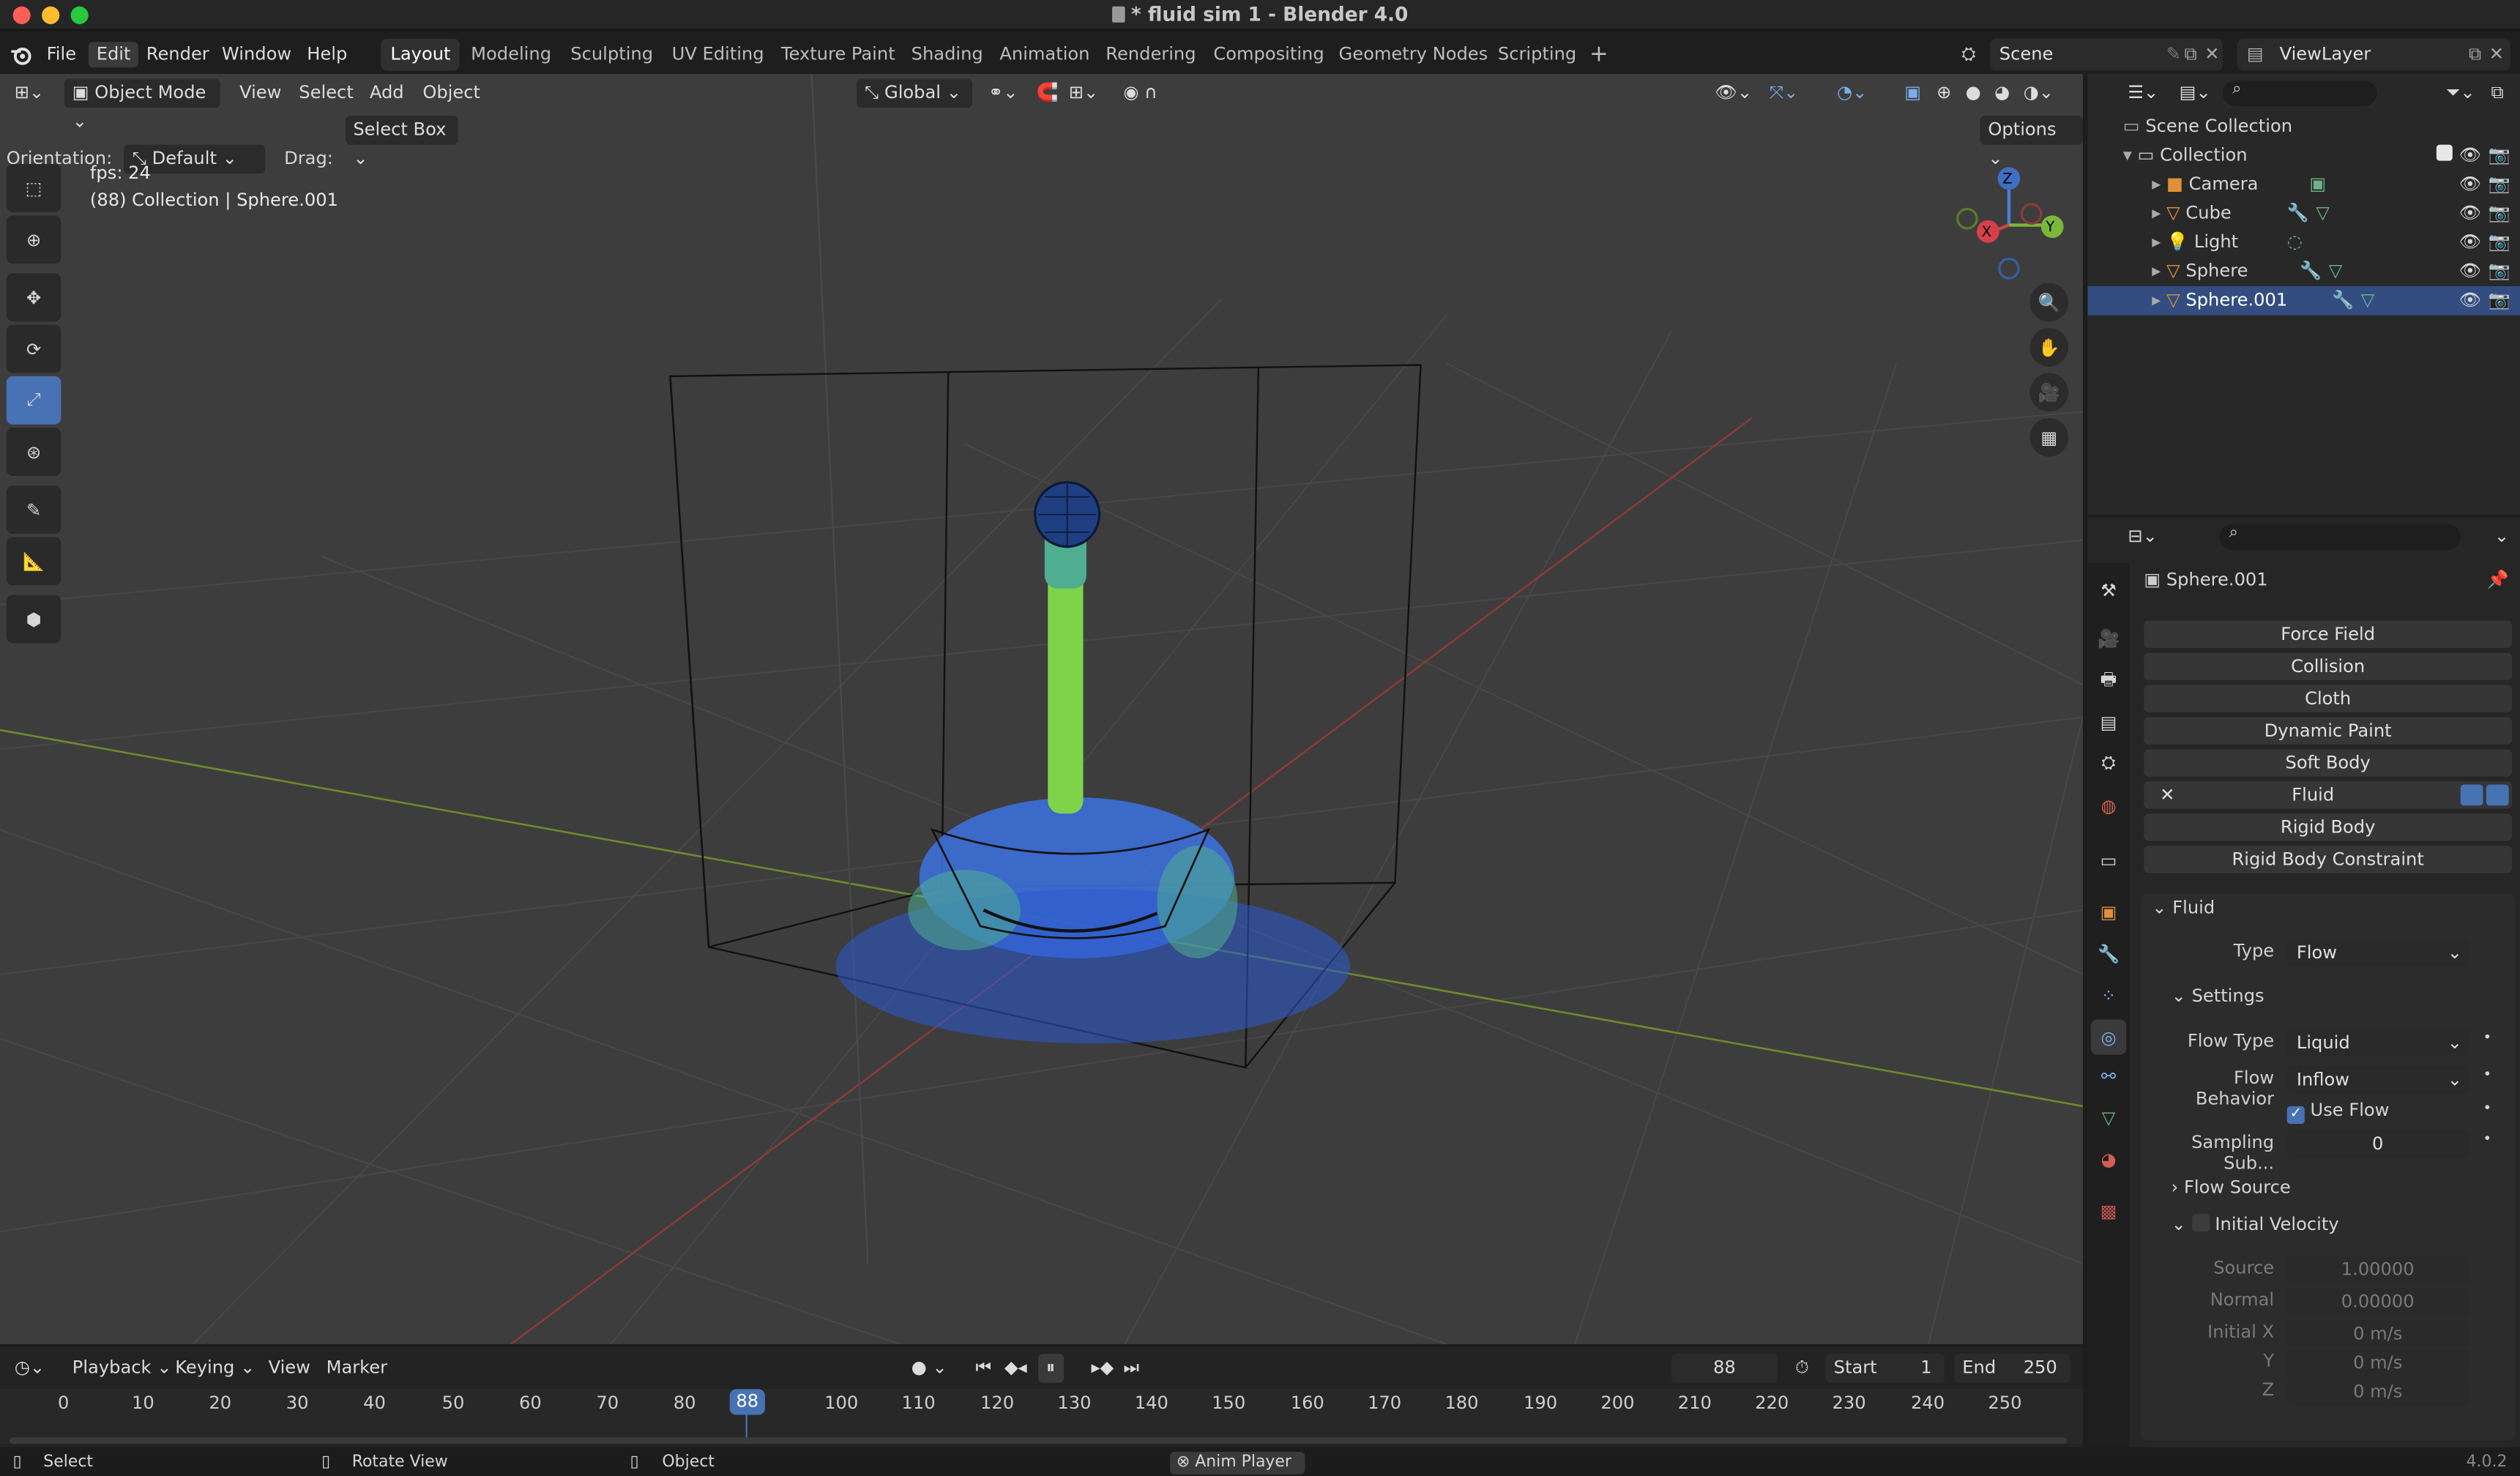 This screenshot has width=2520, height=1476. What do you see at coordinates (2303, 213) in the screenshot?
I see `outliner-row-cube: ▸ ▽ Cube 🔧 ▽ 👁 📷` at bounding box center [2303, 213].